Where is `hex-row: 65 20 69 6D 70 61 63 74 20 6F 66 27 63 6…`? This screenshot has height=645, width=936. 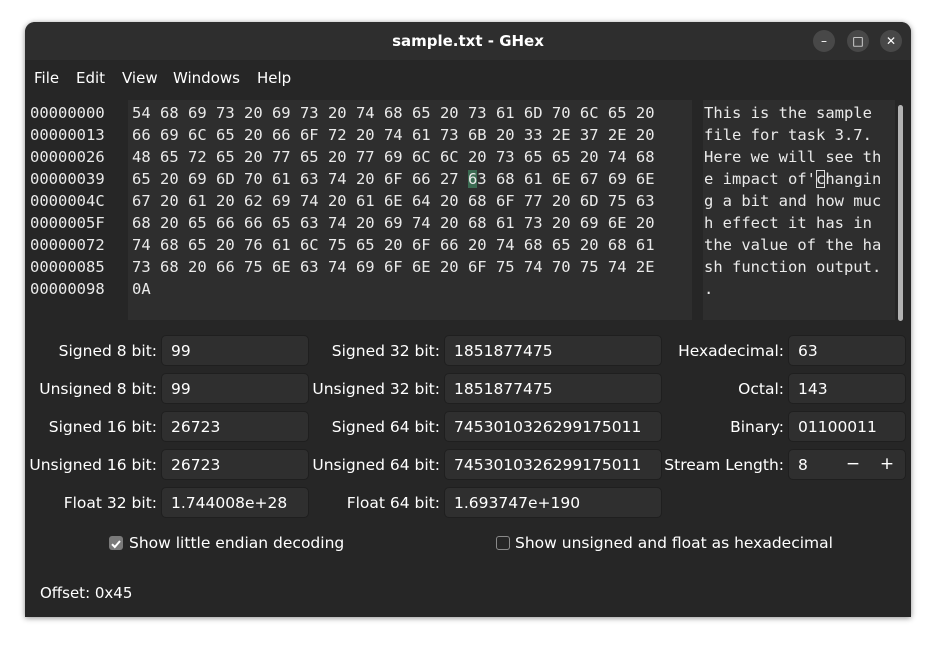 hex-row: 65 20 69 6D 70 61 63 74 20 6F 66 27 63 6… is located at coordinates (393, 179).